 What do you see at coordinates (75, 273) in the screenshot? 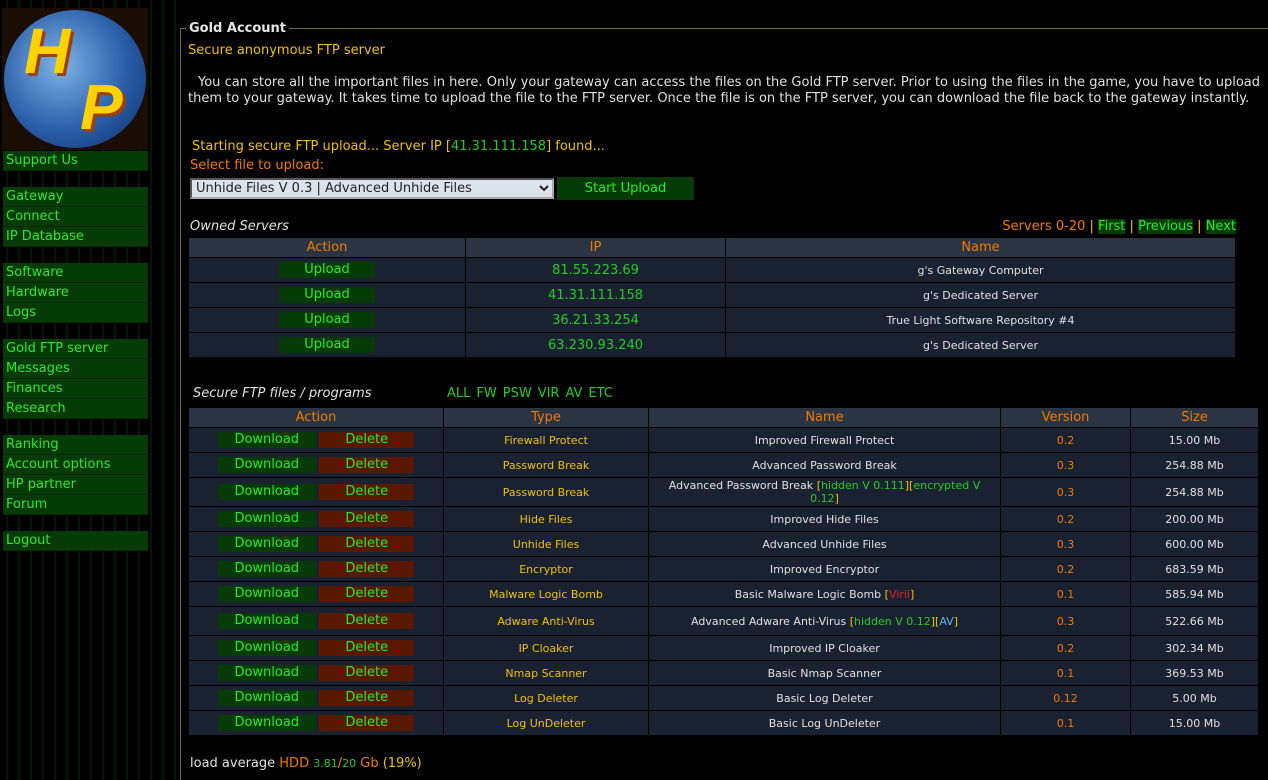
I see `sidebar-item: Software` at bounding box center [75, 273].